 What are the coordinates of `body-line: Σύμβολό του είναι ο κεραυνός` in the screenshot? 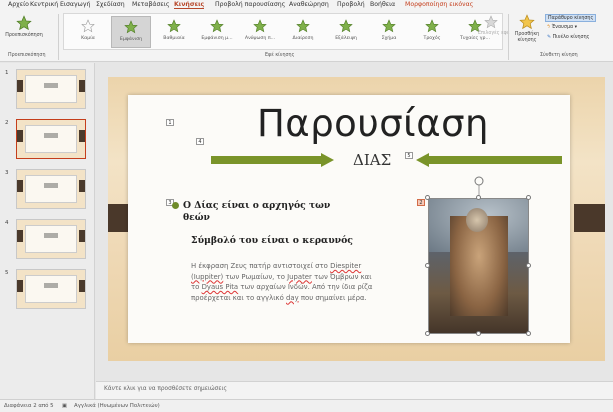 It's located at (281, 240).